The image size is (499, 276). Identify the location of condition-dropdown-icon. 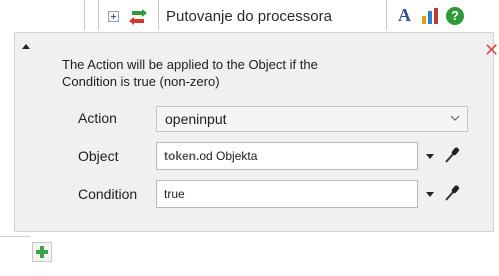
(430, 194).